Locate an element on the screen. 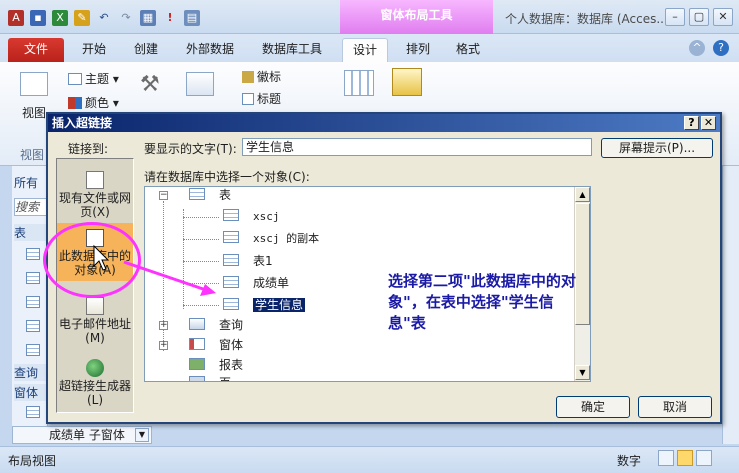  nav-all-objects: 所有 is located at coordinates (31, 182).